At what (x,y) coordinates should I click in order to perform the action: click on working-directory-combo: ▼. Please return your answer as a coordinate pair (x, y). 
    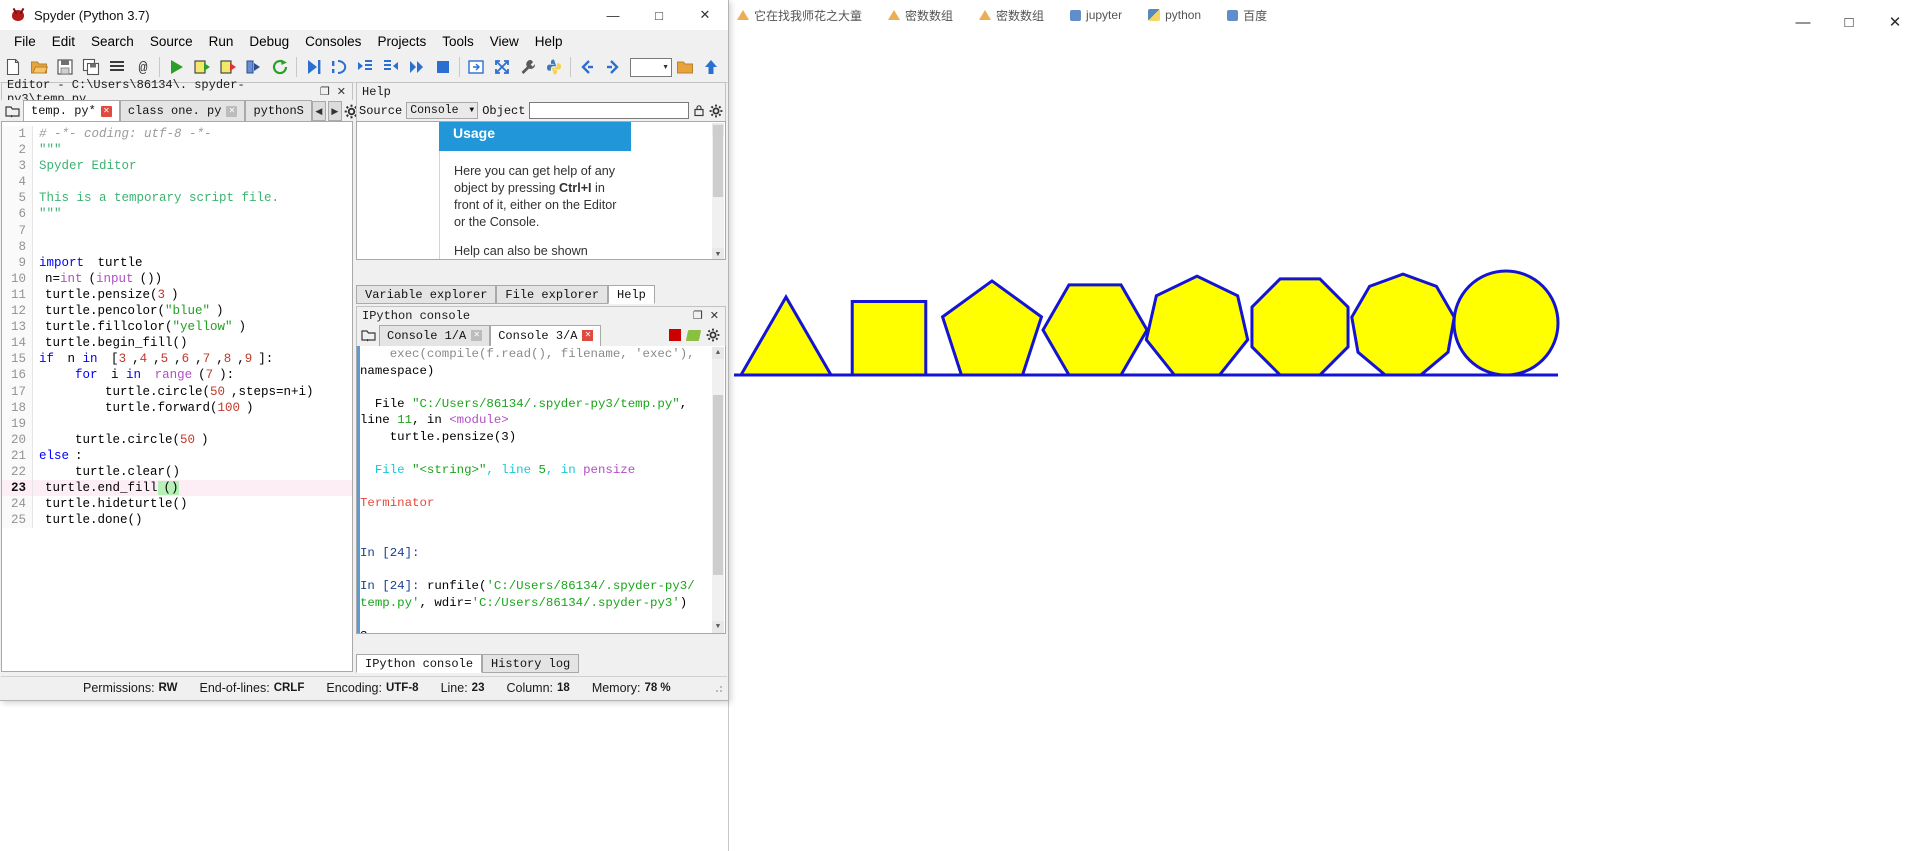
    Looking at the image, I should click on (651, 67).